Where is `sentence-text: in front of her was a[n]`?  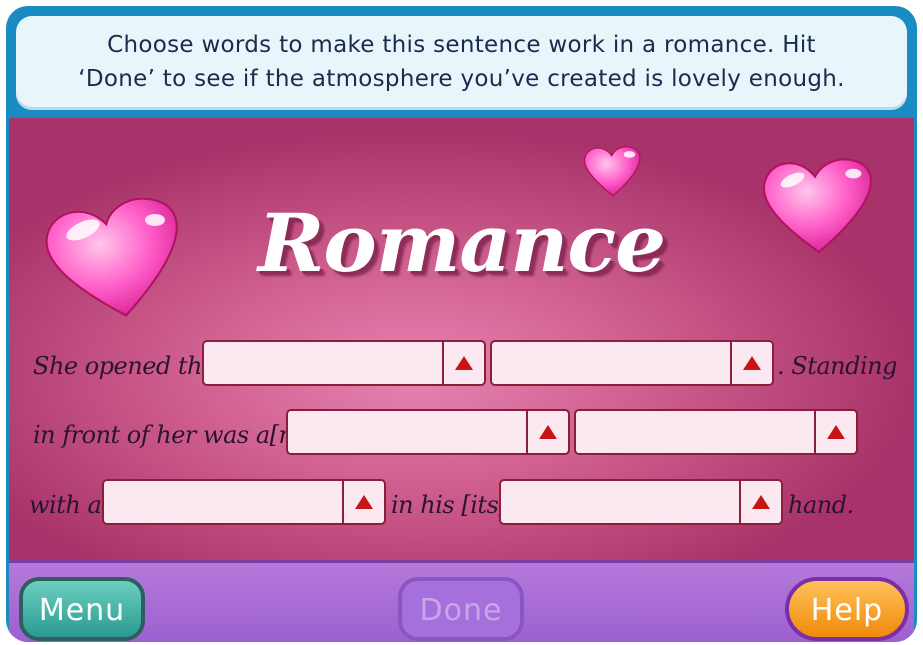
sentence-text: in front of her was a[n] is located at coordinates (168, 435).